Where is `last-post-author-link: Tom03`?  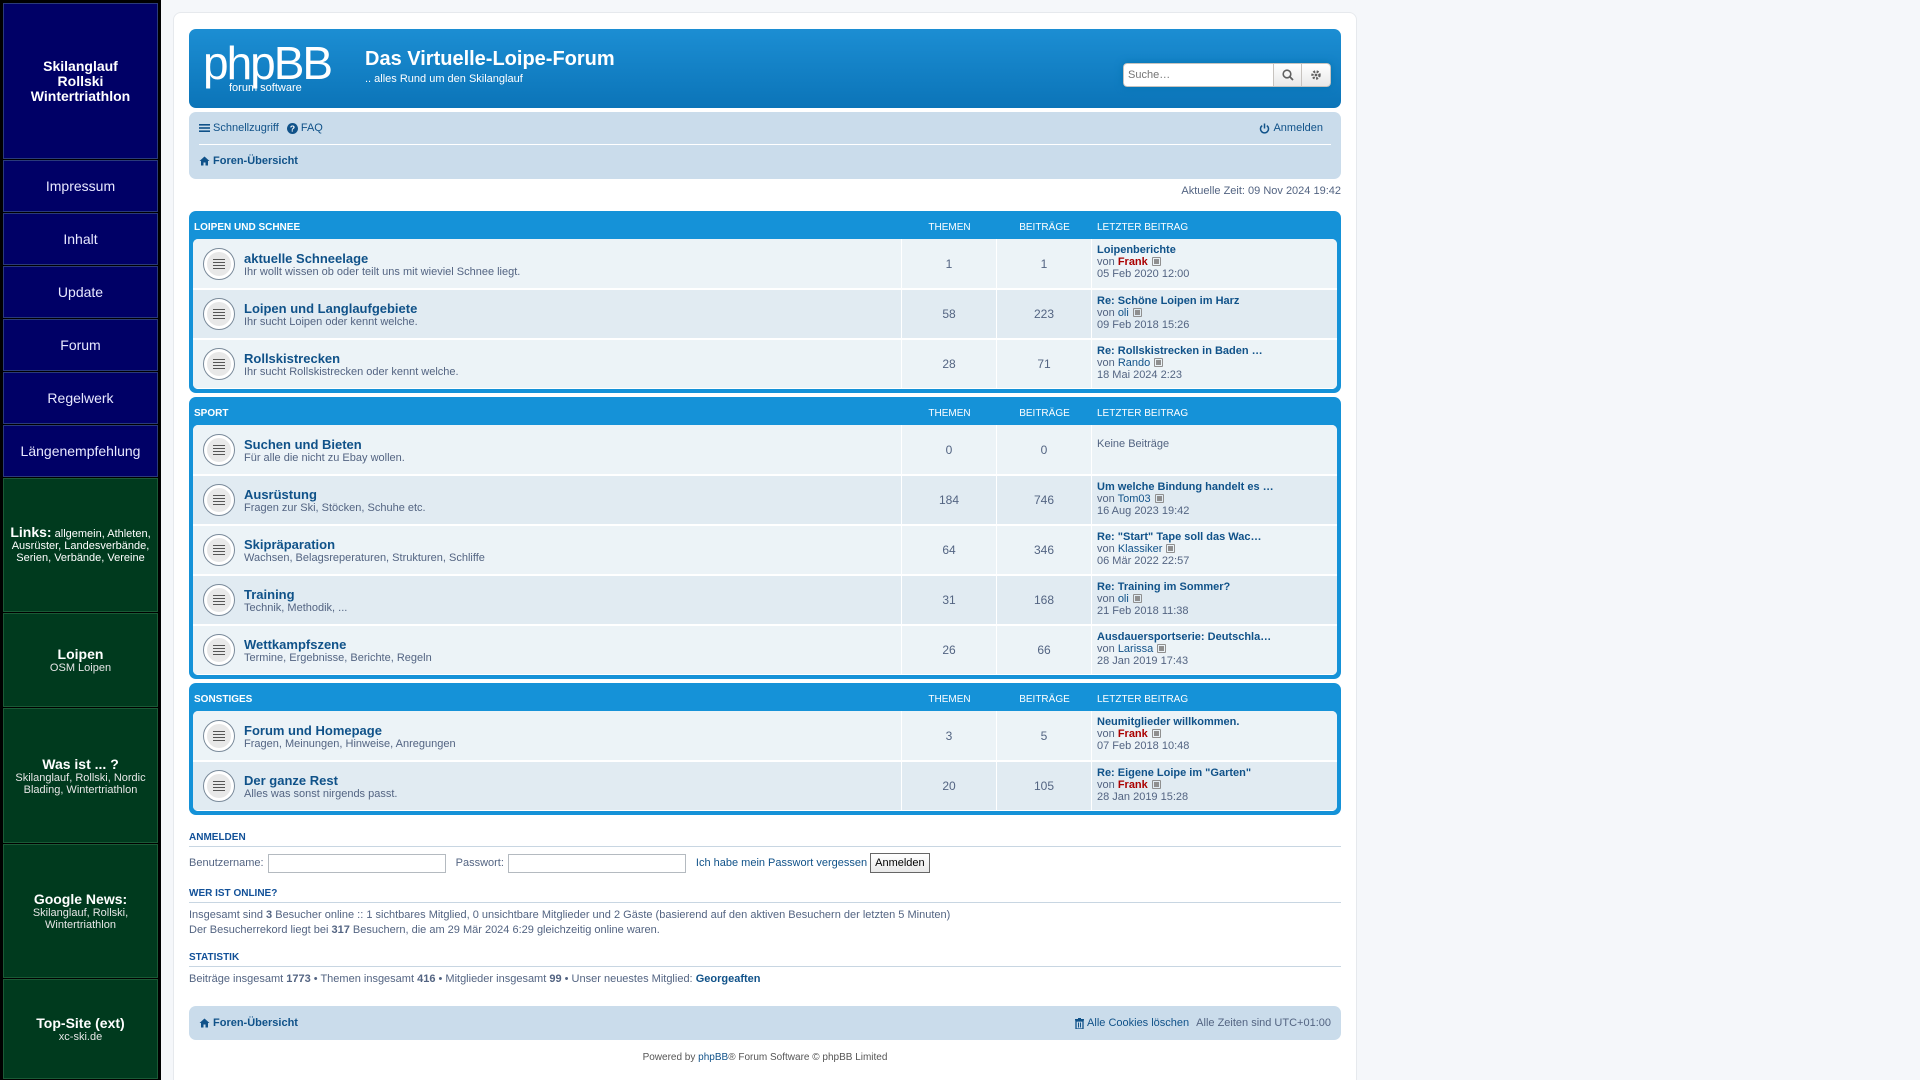 last-post-author-link: Tom03 is located at coordinates (1134, 499).